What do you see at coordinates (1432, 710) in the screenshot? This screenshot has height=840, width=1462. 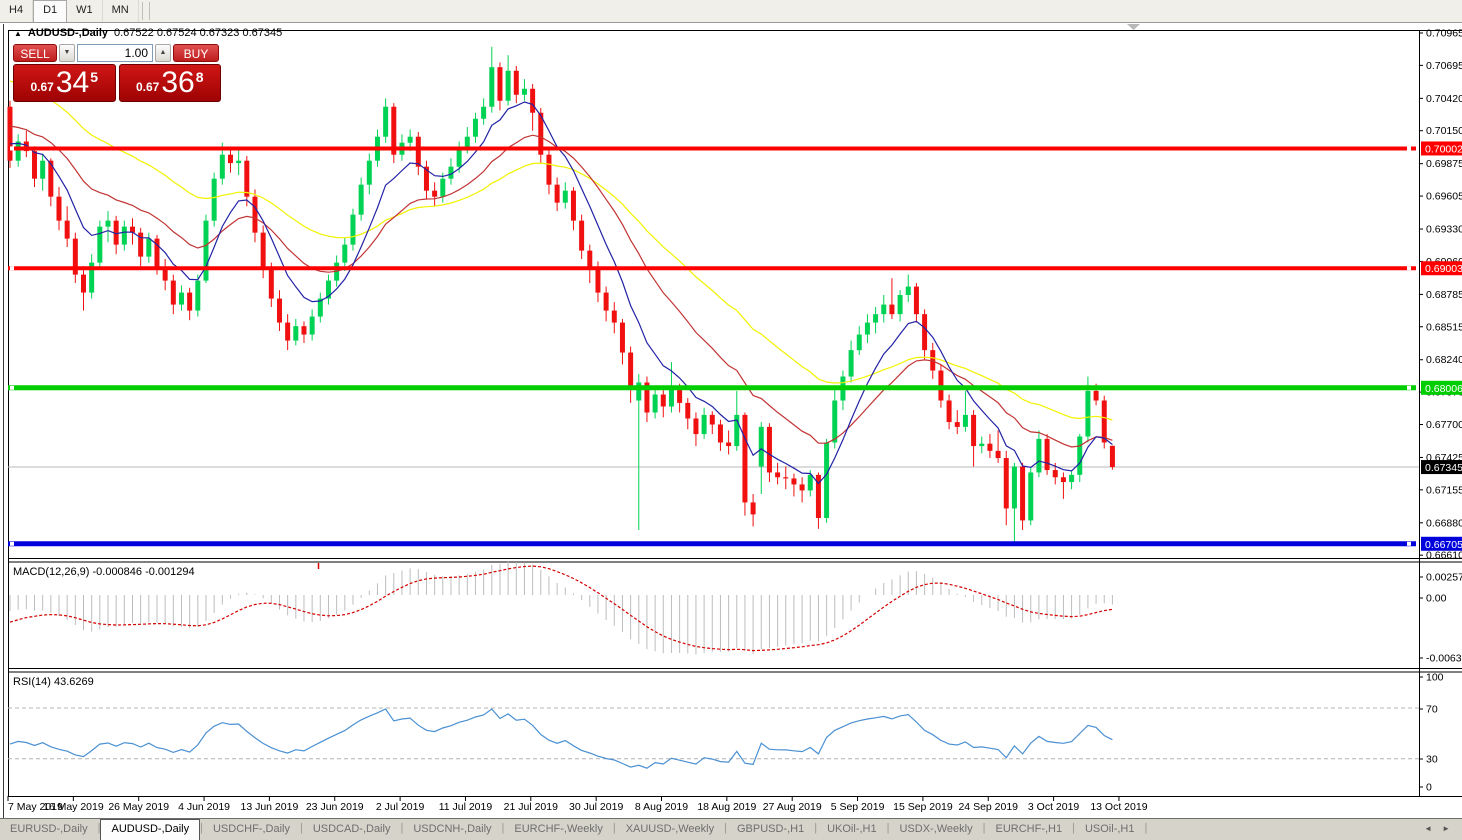 I see `rsi-axis-label: 70` at bounding box center [1432, 710].